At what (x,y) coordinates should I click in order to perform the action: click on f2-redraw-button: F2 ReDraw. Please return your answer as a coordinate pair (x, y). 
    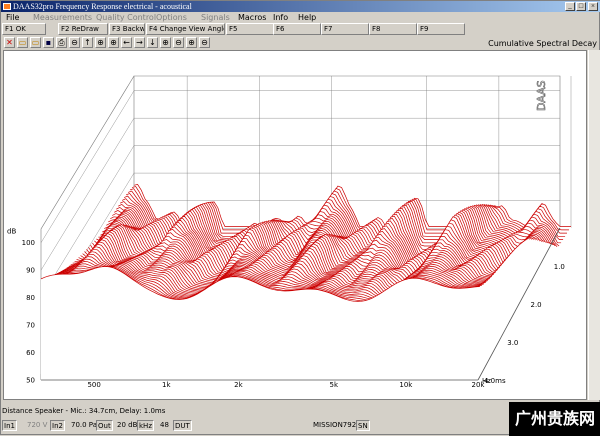
    Looking at the image, I should click on (83, 29).